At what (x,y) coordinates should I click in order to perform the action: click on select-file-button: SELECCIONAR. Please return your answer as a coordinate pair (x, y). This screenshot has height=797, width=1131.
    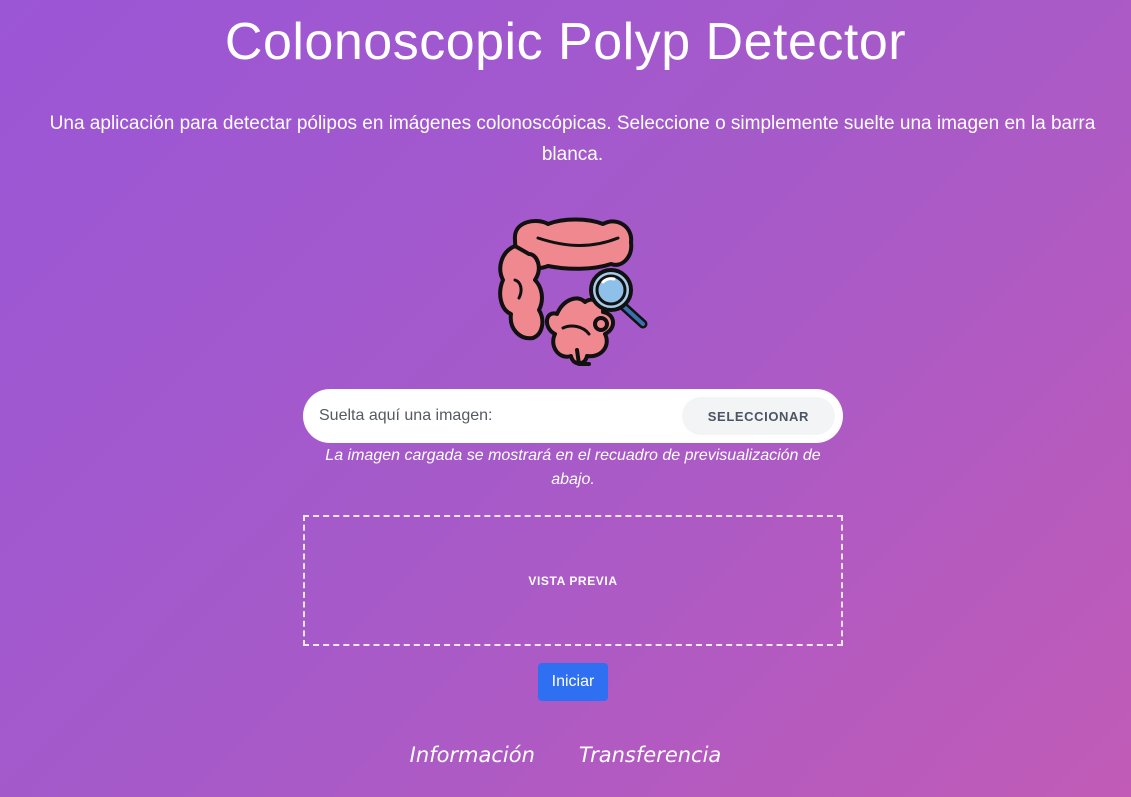
    Looking at the image, I should click on (758, 416).